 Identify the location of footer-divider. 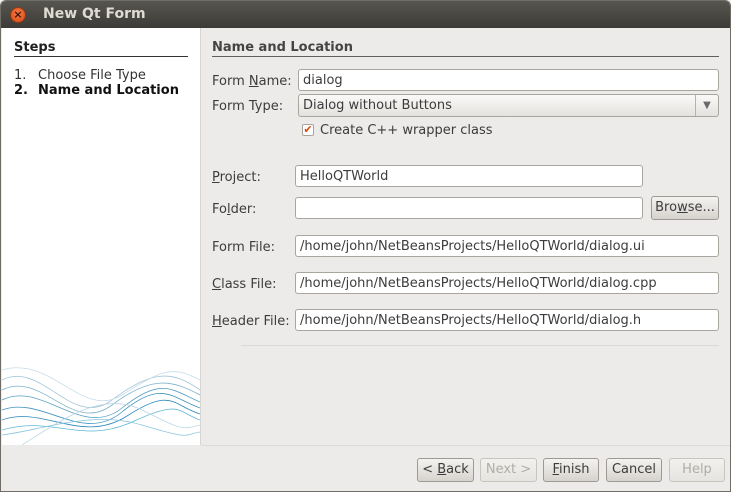
(465, 445).